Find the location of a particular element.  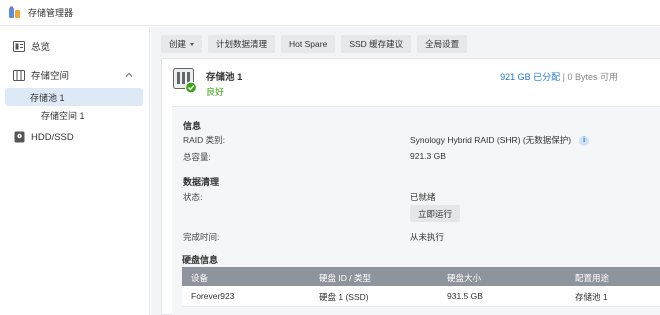

info-section-title: 信息 is located at coordinates (192, 126).